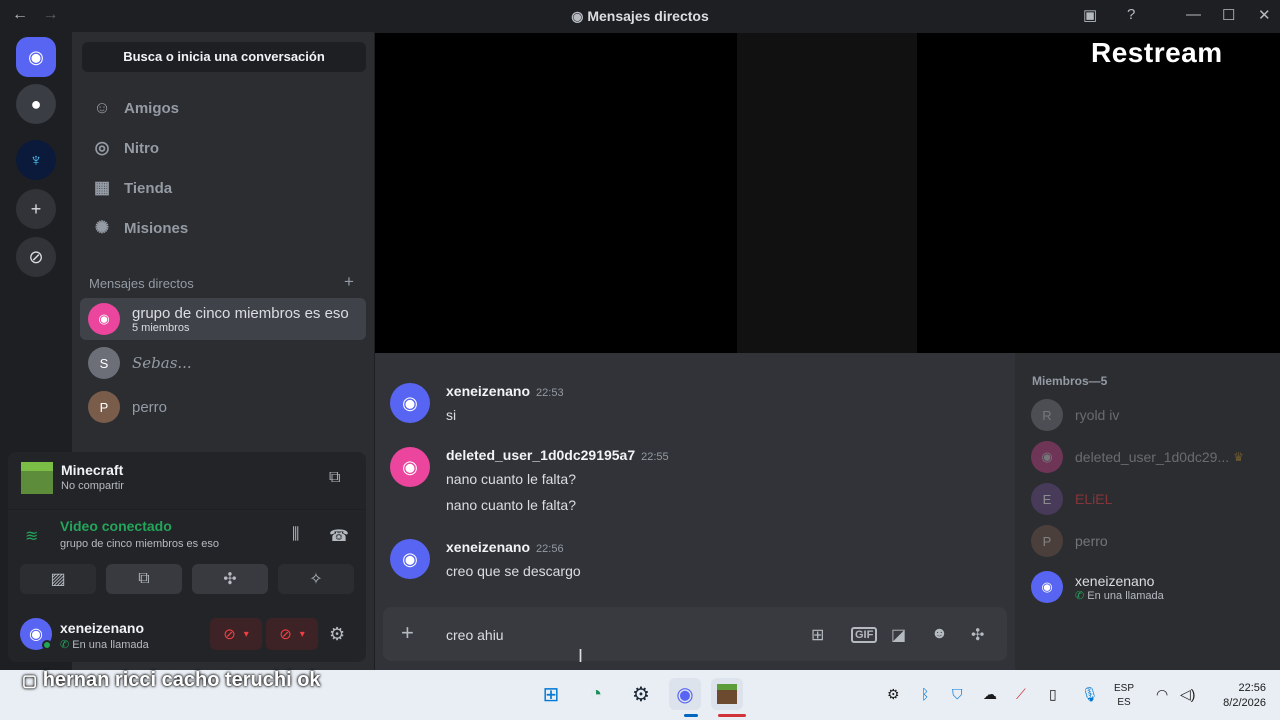 The image size is (1280, 720). I want to click on inbox-icon: ▣, so click(1090, 15).